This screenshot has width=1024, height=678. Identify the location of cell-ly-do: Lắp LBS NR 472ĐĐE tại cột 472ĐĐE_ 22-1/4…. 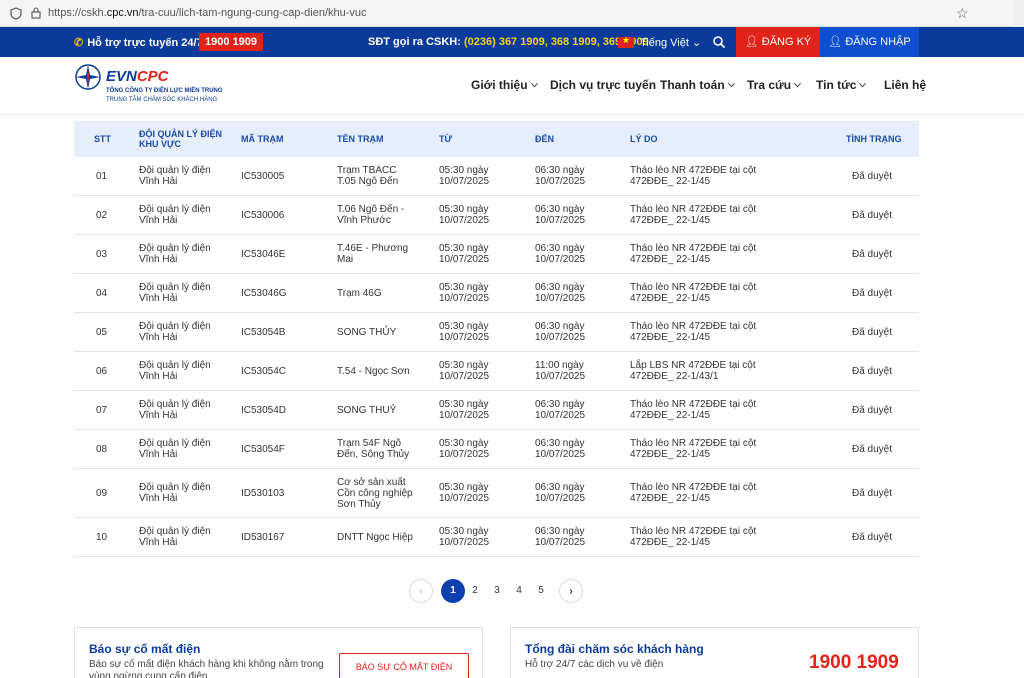
(693, 371).